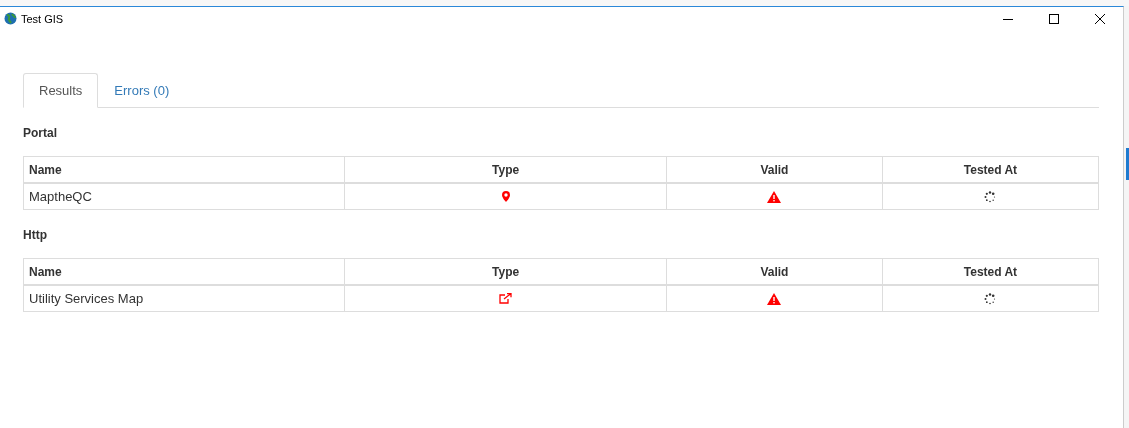  Describe the element at coordinates (10, 18) in the screenshot. I see `globe-icon` at that location.